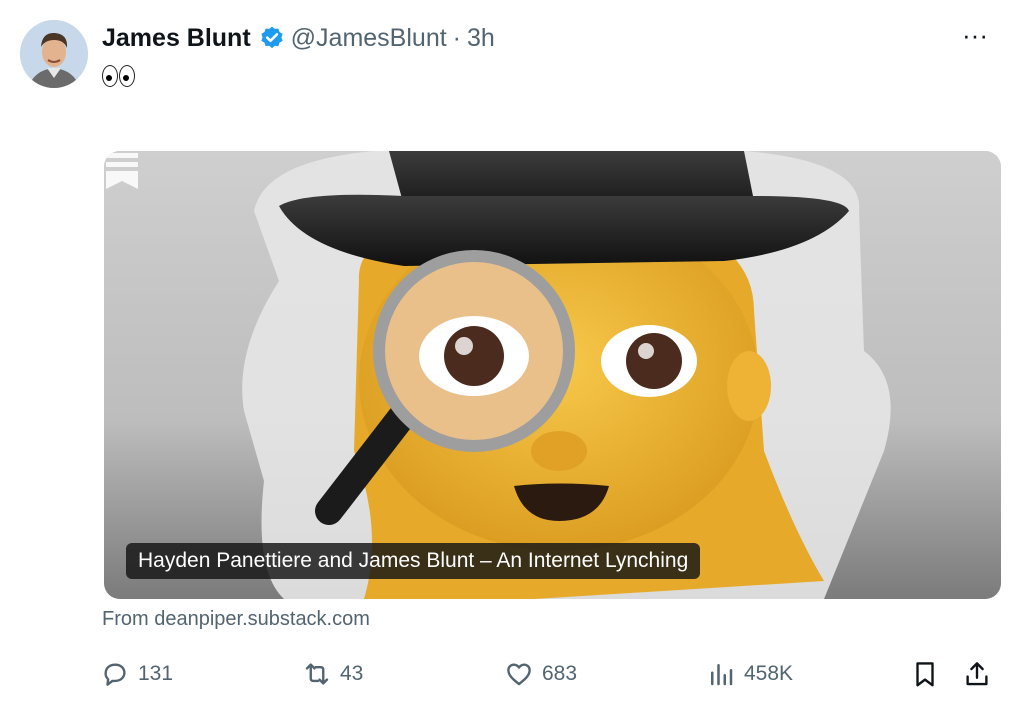 The width and height of the screenshot is (1024, 702). I want to click on tweet-text, so click(118, 76).